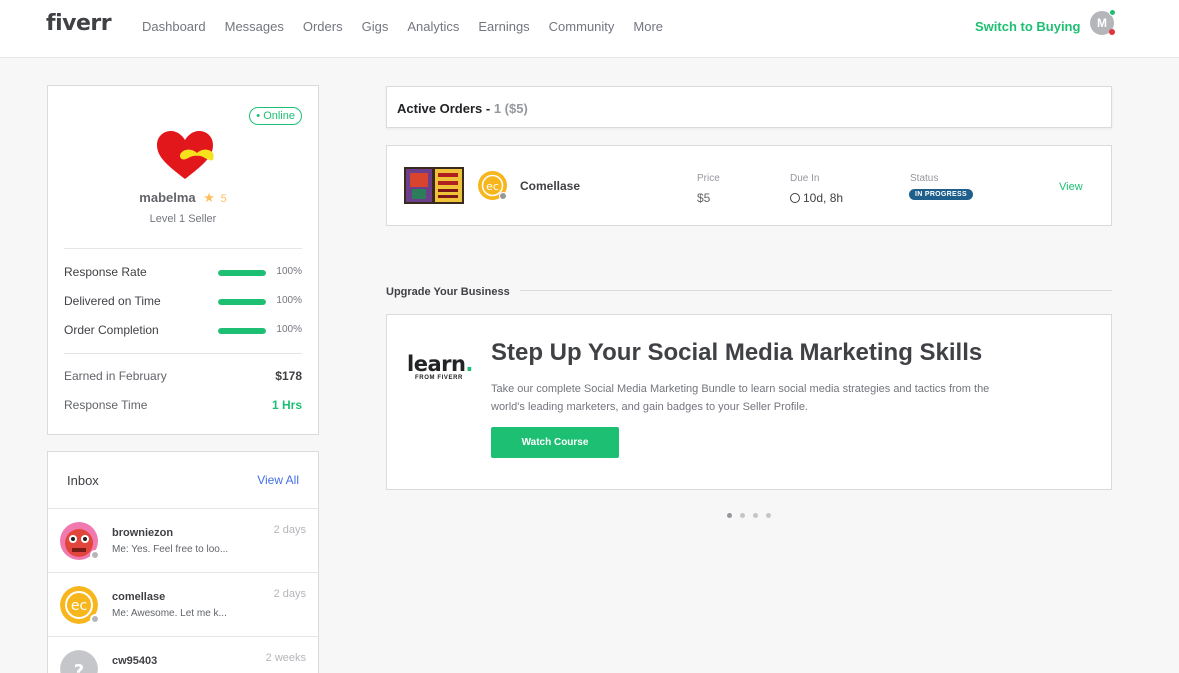 This screenshot has width=1179, height=673. Describe the element at coordinates (582, 26) in the screenshot. I see `nav-community: Community` at that location.